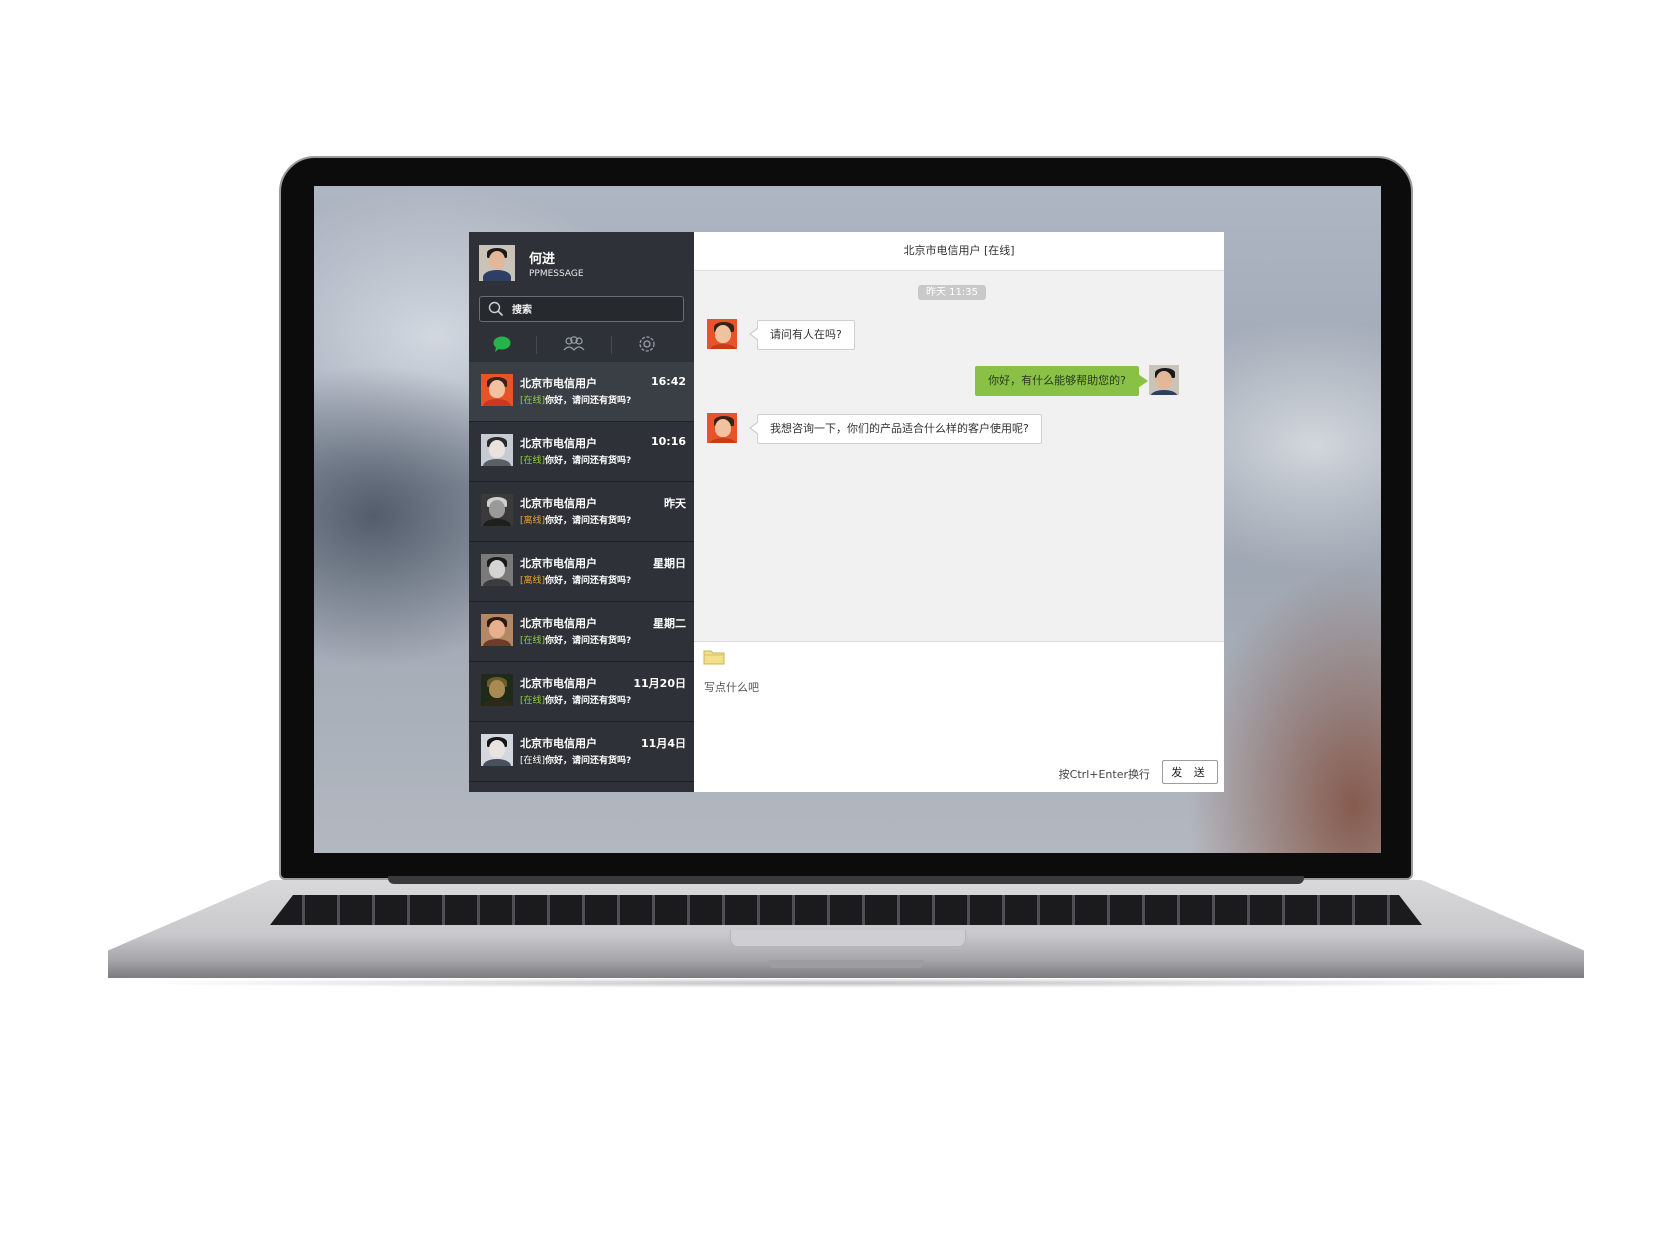  I want to click on search-input, so click(594, 310).